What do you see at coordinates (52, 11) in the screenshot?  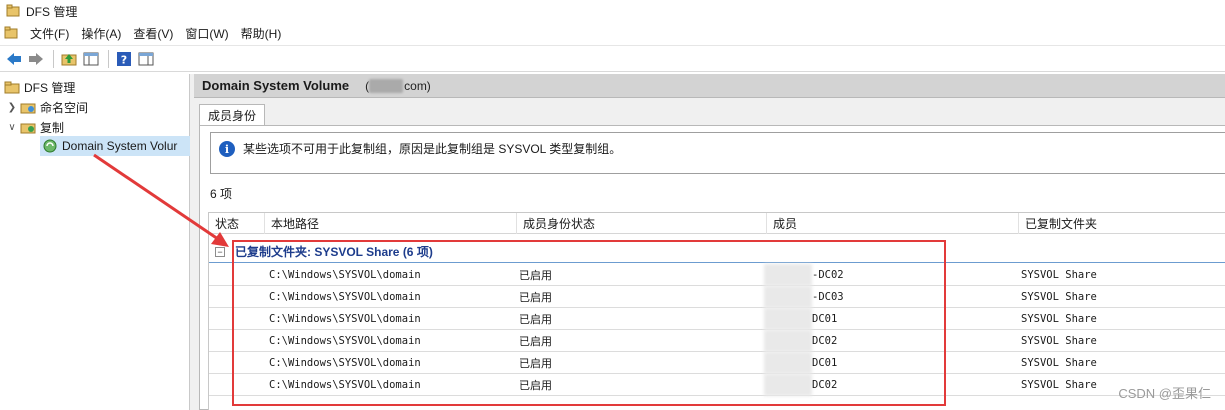 I see `window-title: DFS 管理` at bounding box center [52, 11].